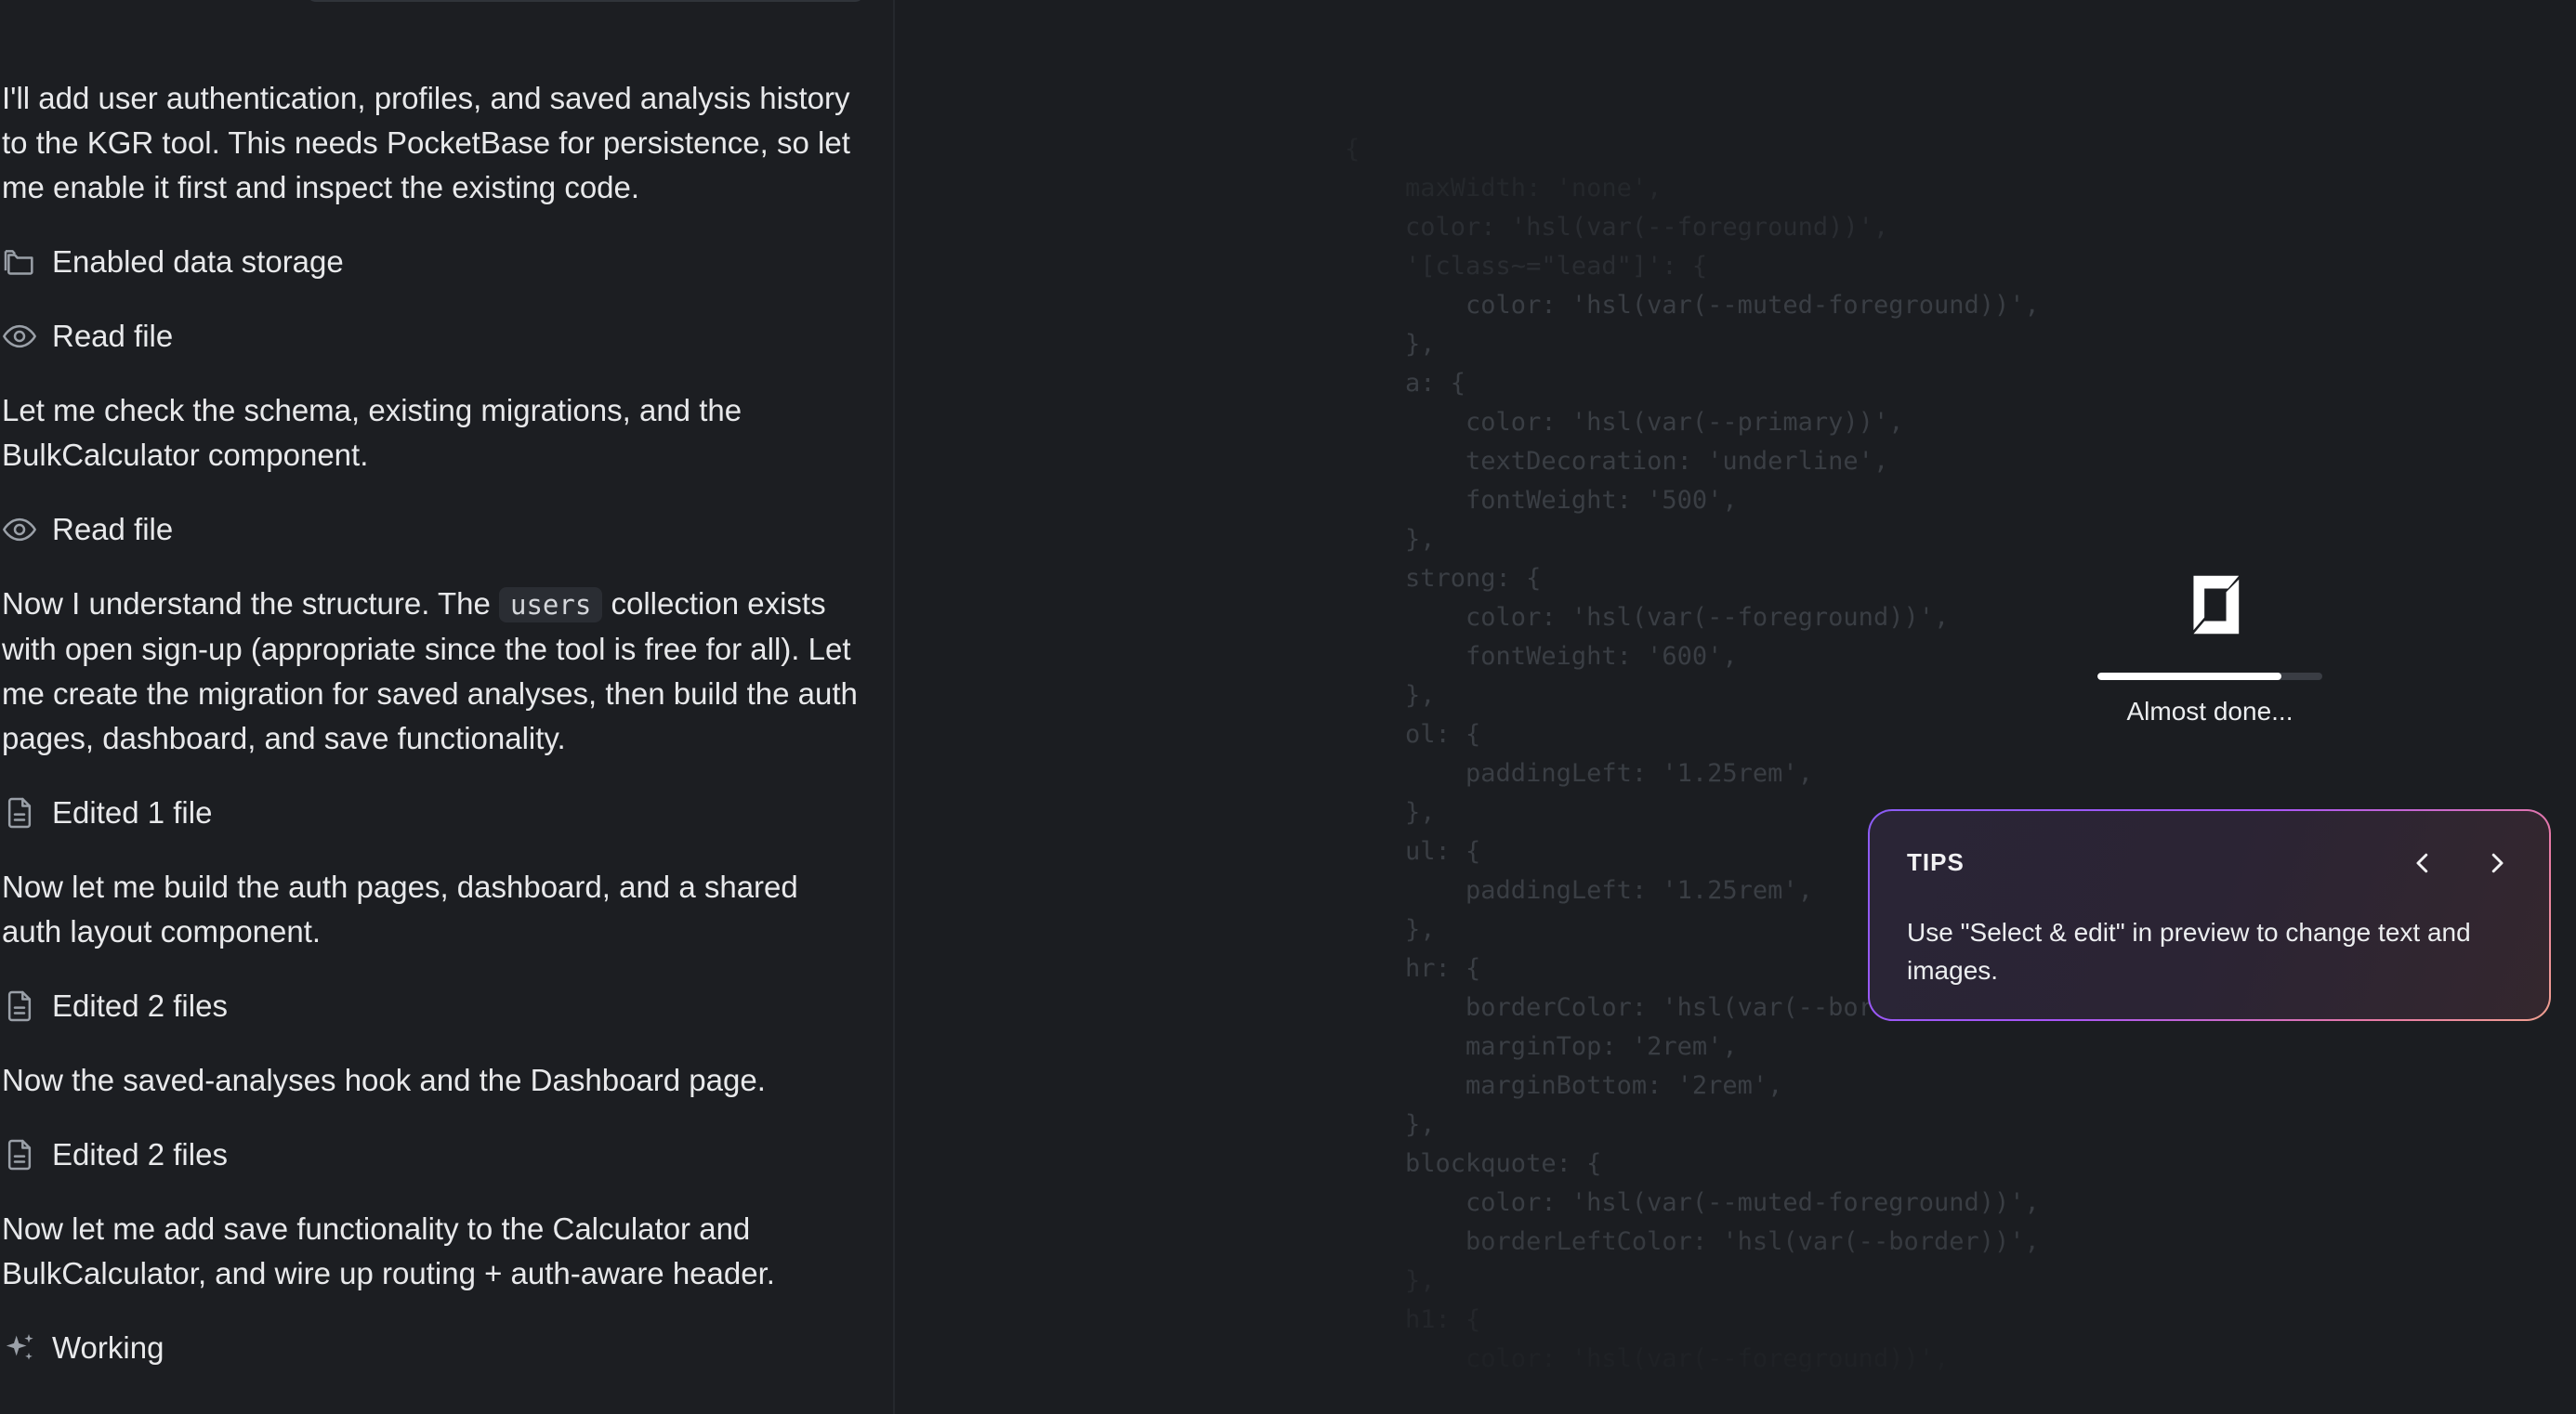  What do you see at coordinates (551, 604) in the screenshot?
I see `inline-code: users` at bounding box center [551, 604].